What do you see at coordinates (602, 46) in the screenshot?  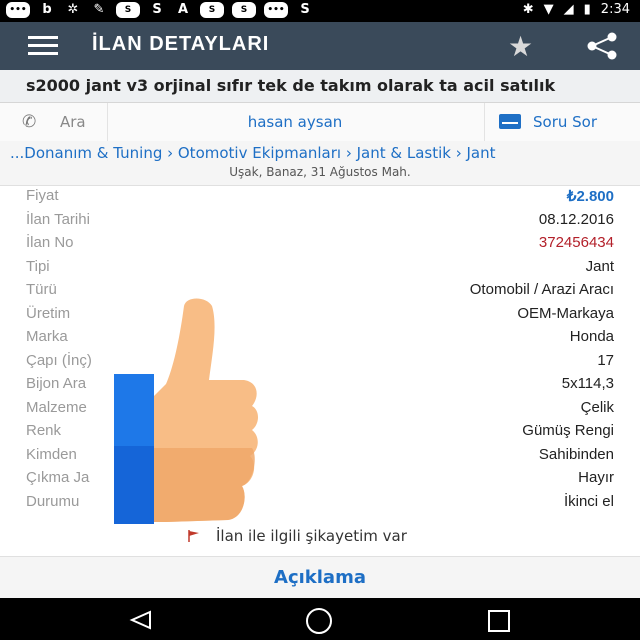 I see `share-icon` at bounding box center [602, 46].